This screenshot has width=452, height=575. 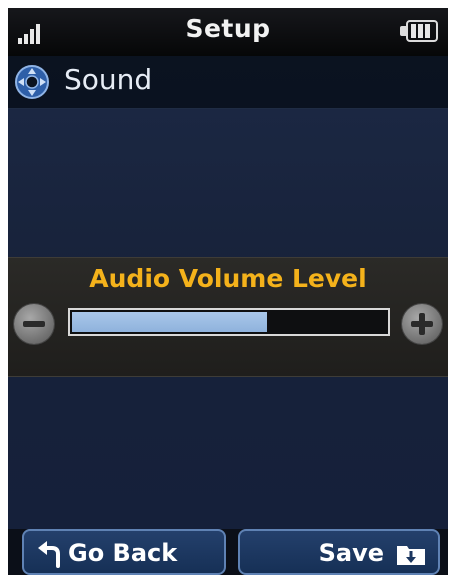 I want to click on volume-decrease-button, so click(x=34, y=324).